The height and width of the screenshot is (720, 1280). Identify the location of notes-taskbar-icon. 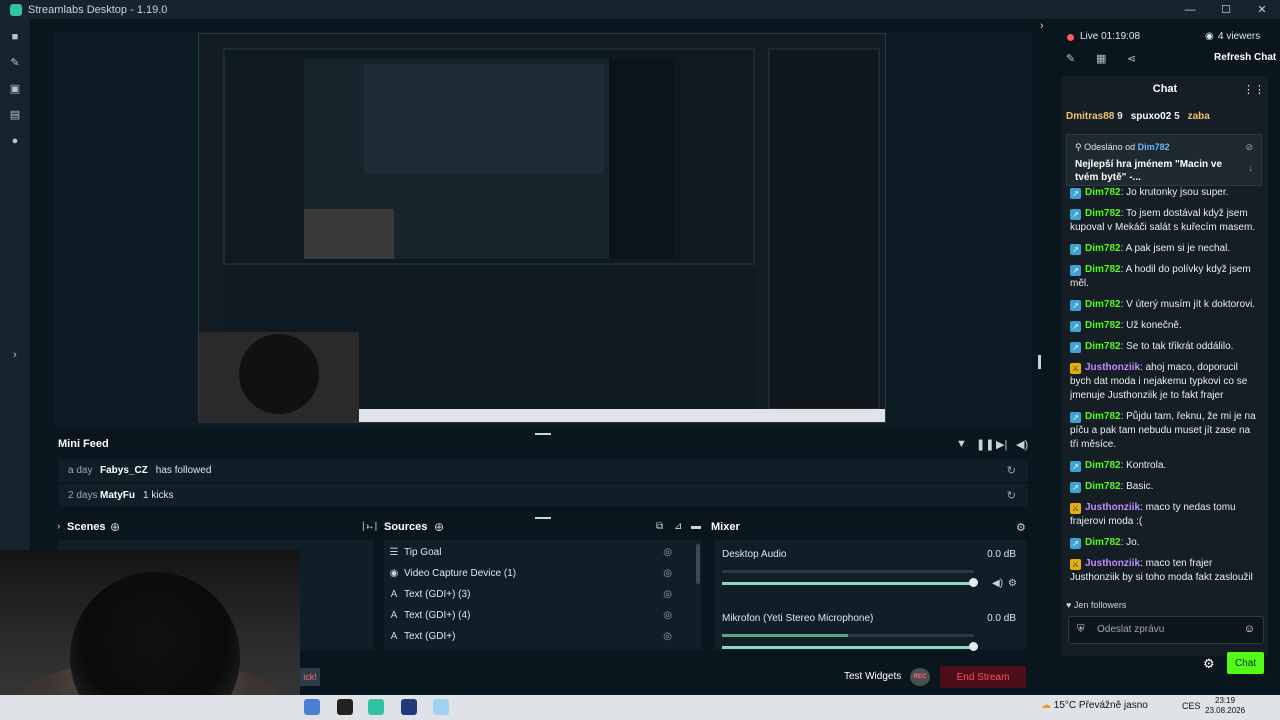
(441, 707).